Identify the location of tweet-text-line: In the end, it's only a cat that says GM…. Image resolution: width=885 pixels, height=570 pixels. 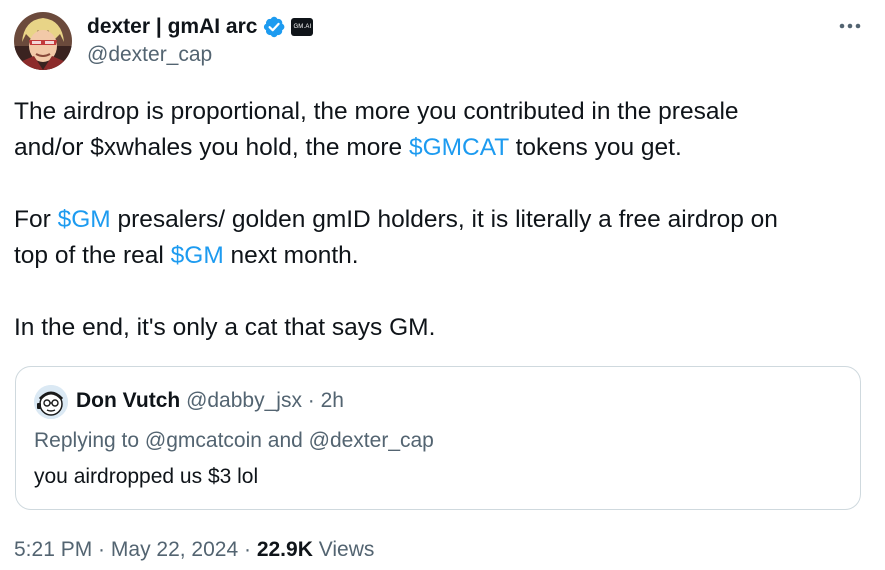
(444, 328).